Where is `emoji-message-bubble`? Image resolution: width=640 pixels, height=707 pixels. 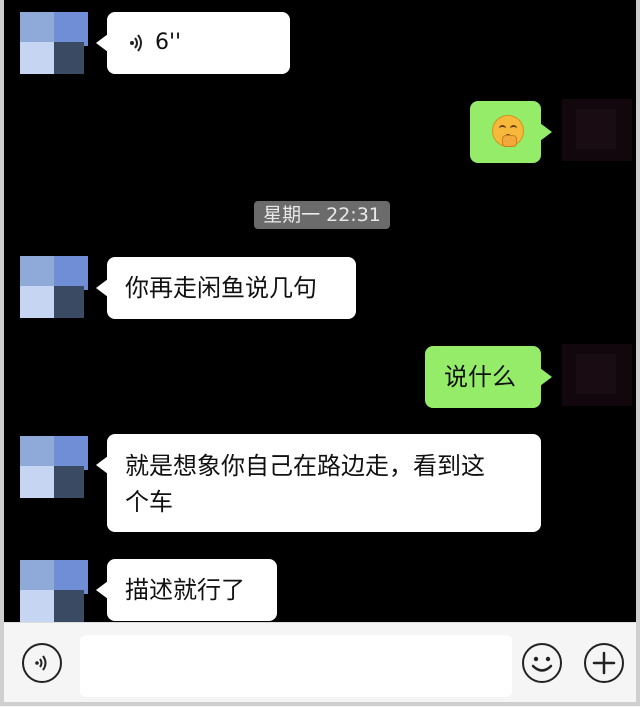 emoji-message-bubble is located at coordinates (511, 132).